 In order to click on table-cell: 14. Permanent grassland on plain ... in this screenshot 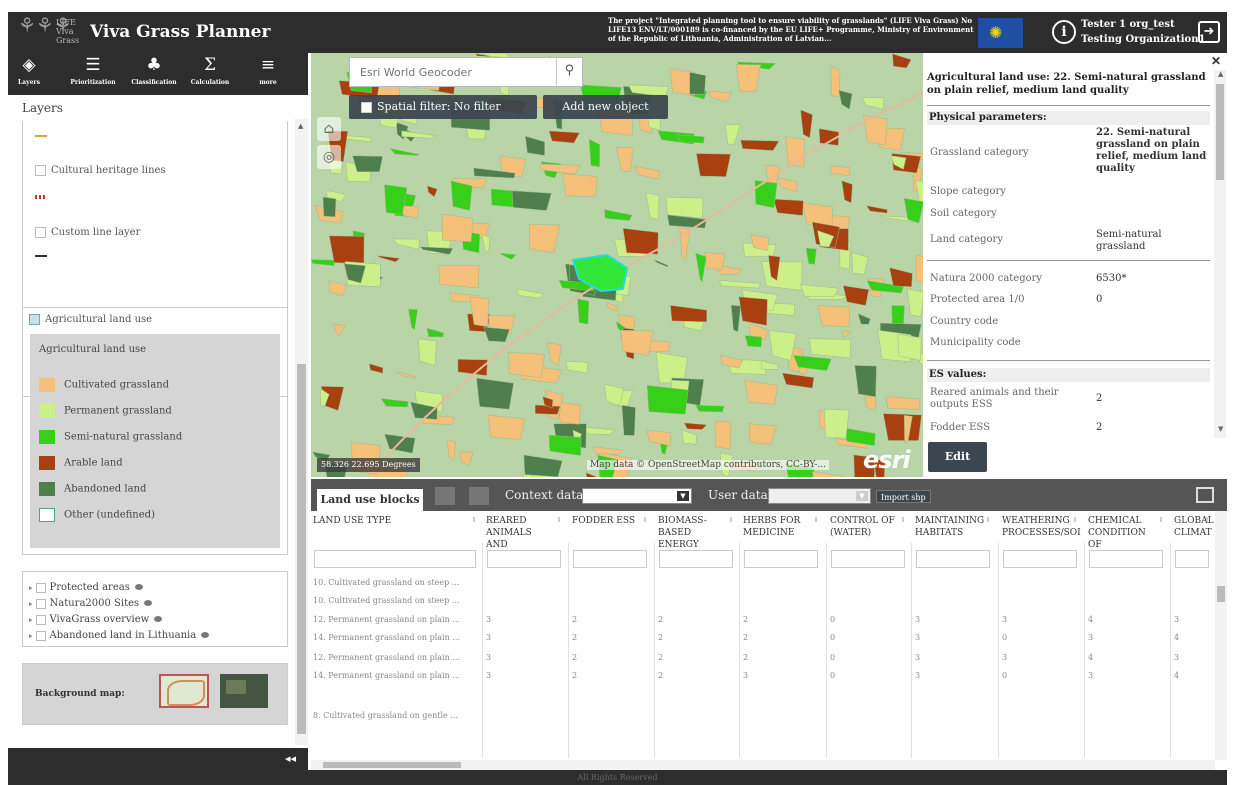, I will do `click(386, 637)`.